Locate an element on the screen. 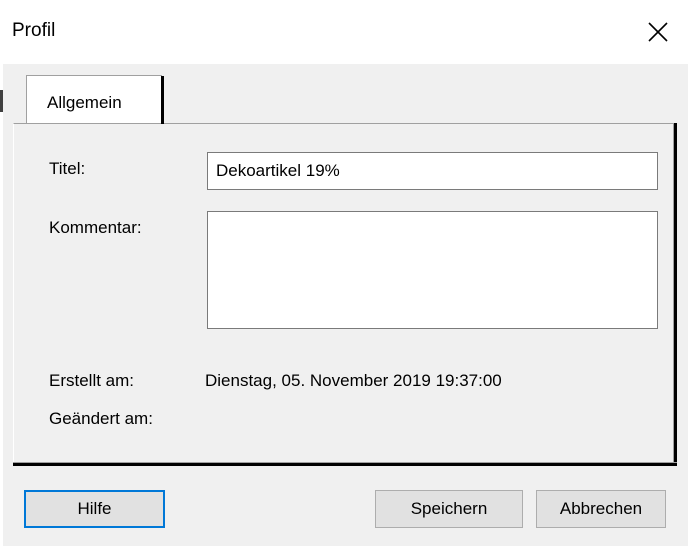 The width and height of the screenshot is (690, 546). left-window-edge is located at coordinates (1, 305).